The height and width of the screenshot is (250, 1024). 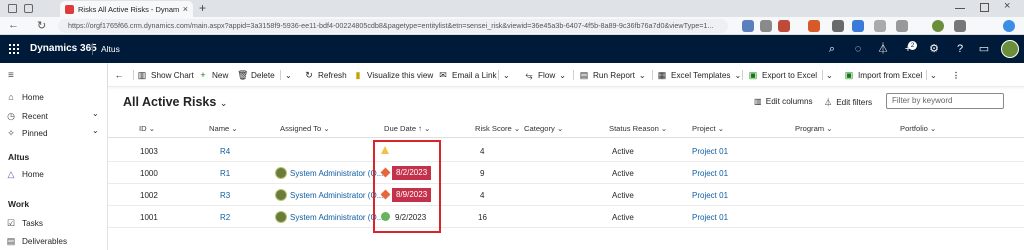 What do you see at coordinates (223, 128) in the screenshot?
I see `column-header-name: Name ⌄` at bounding box center [223, 128].